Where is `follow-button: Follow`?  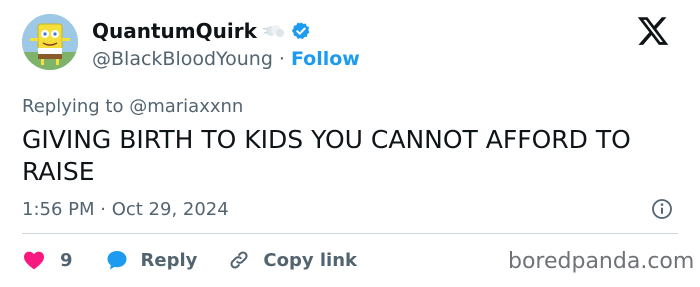 follow-button: Follow is located at coordinates (325, 59).